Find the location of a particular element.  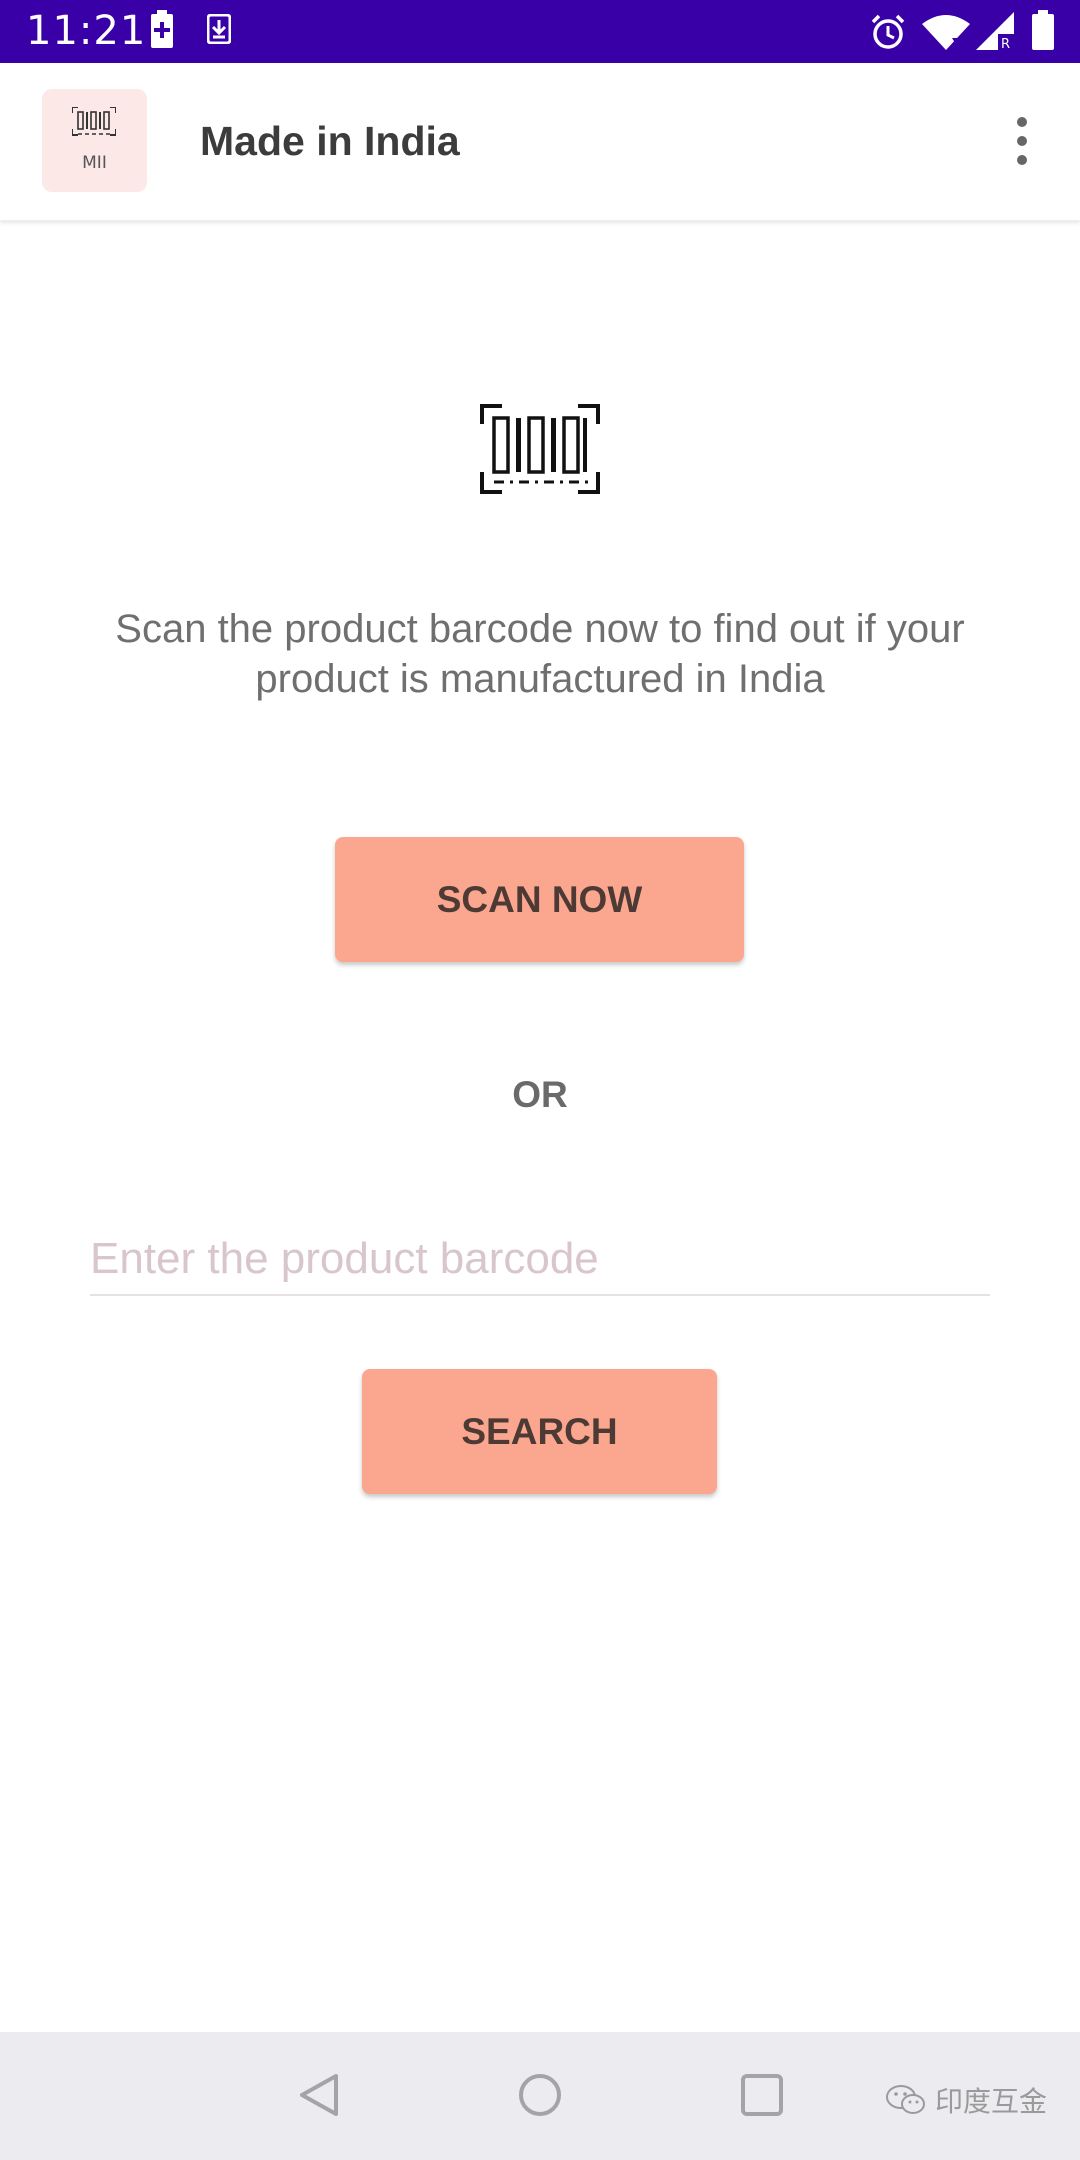

barcode-input is located at coordinates (540, 1260).